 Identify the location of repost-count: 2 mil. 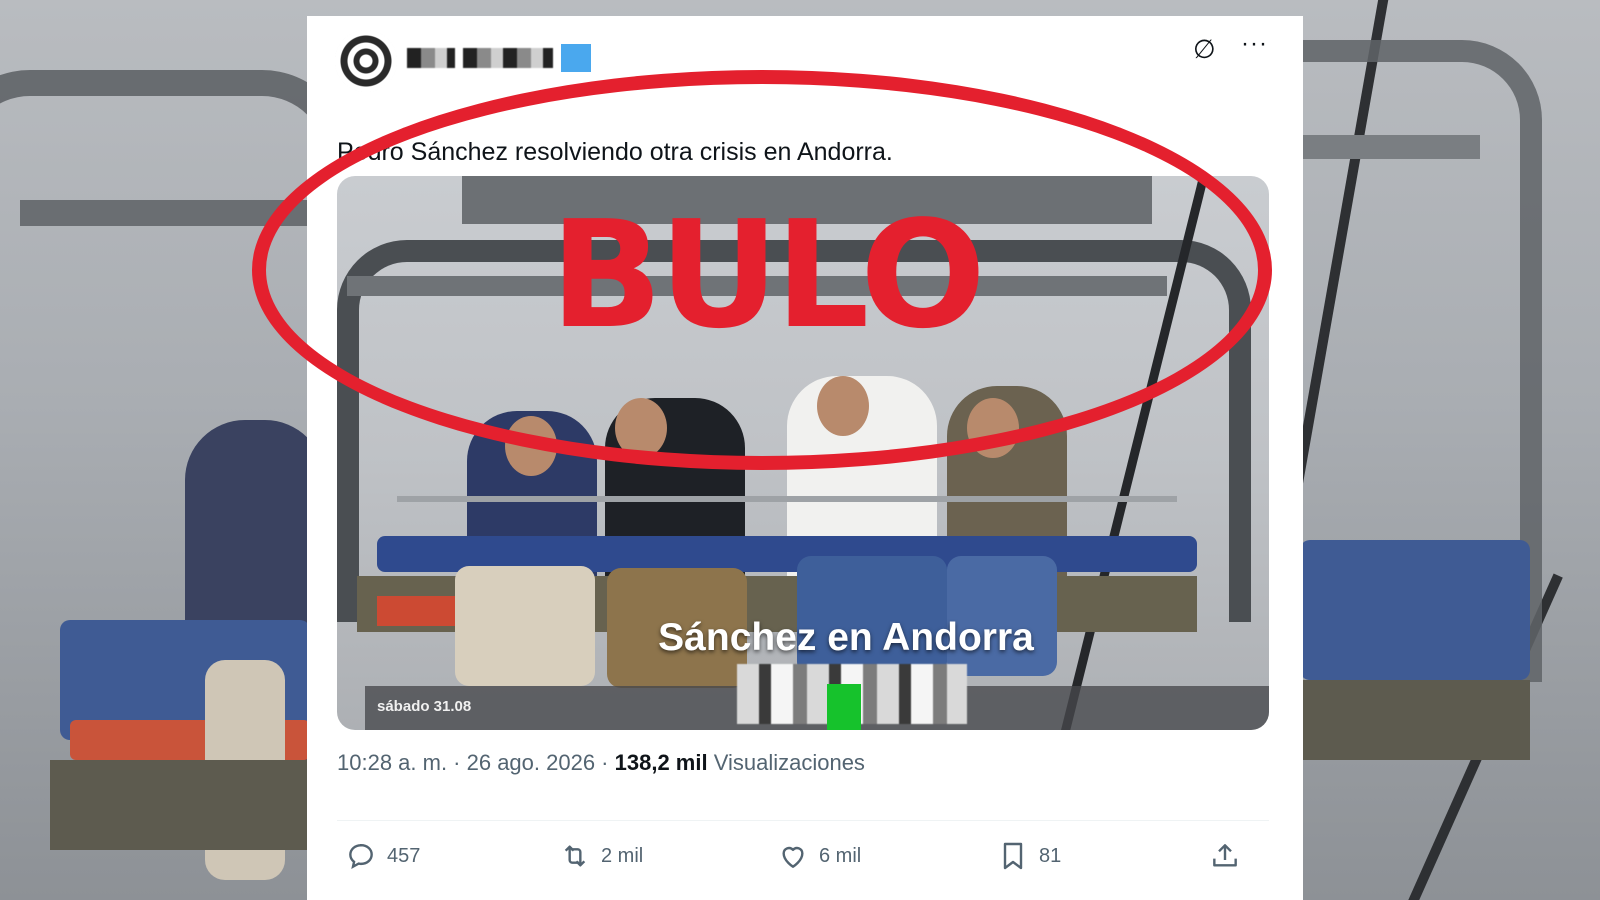
(622, 855).